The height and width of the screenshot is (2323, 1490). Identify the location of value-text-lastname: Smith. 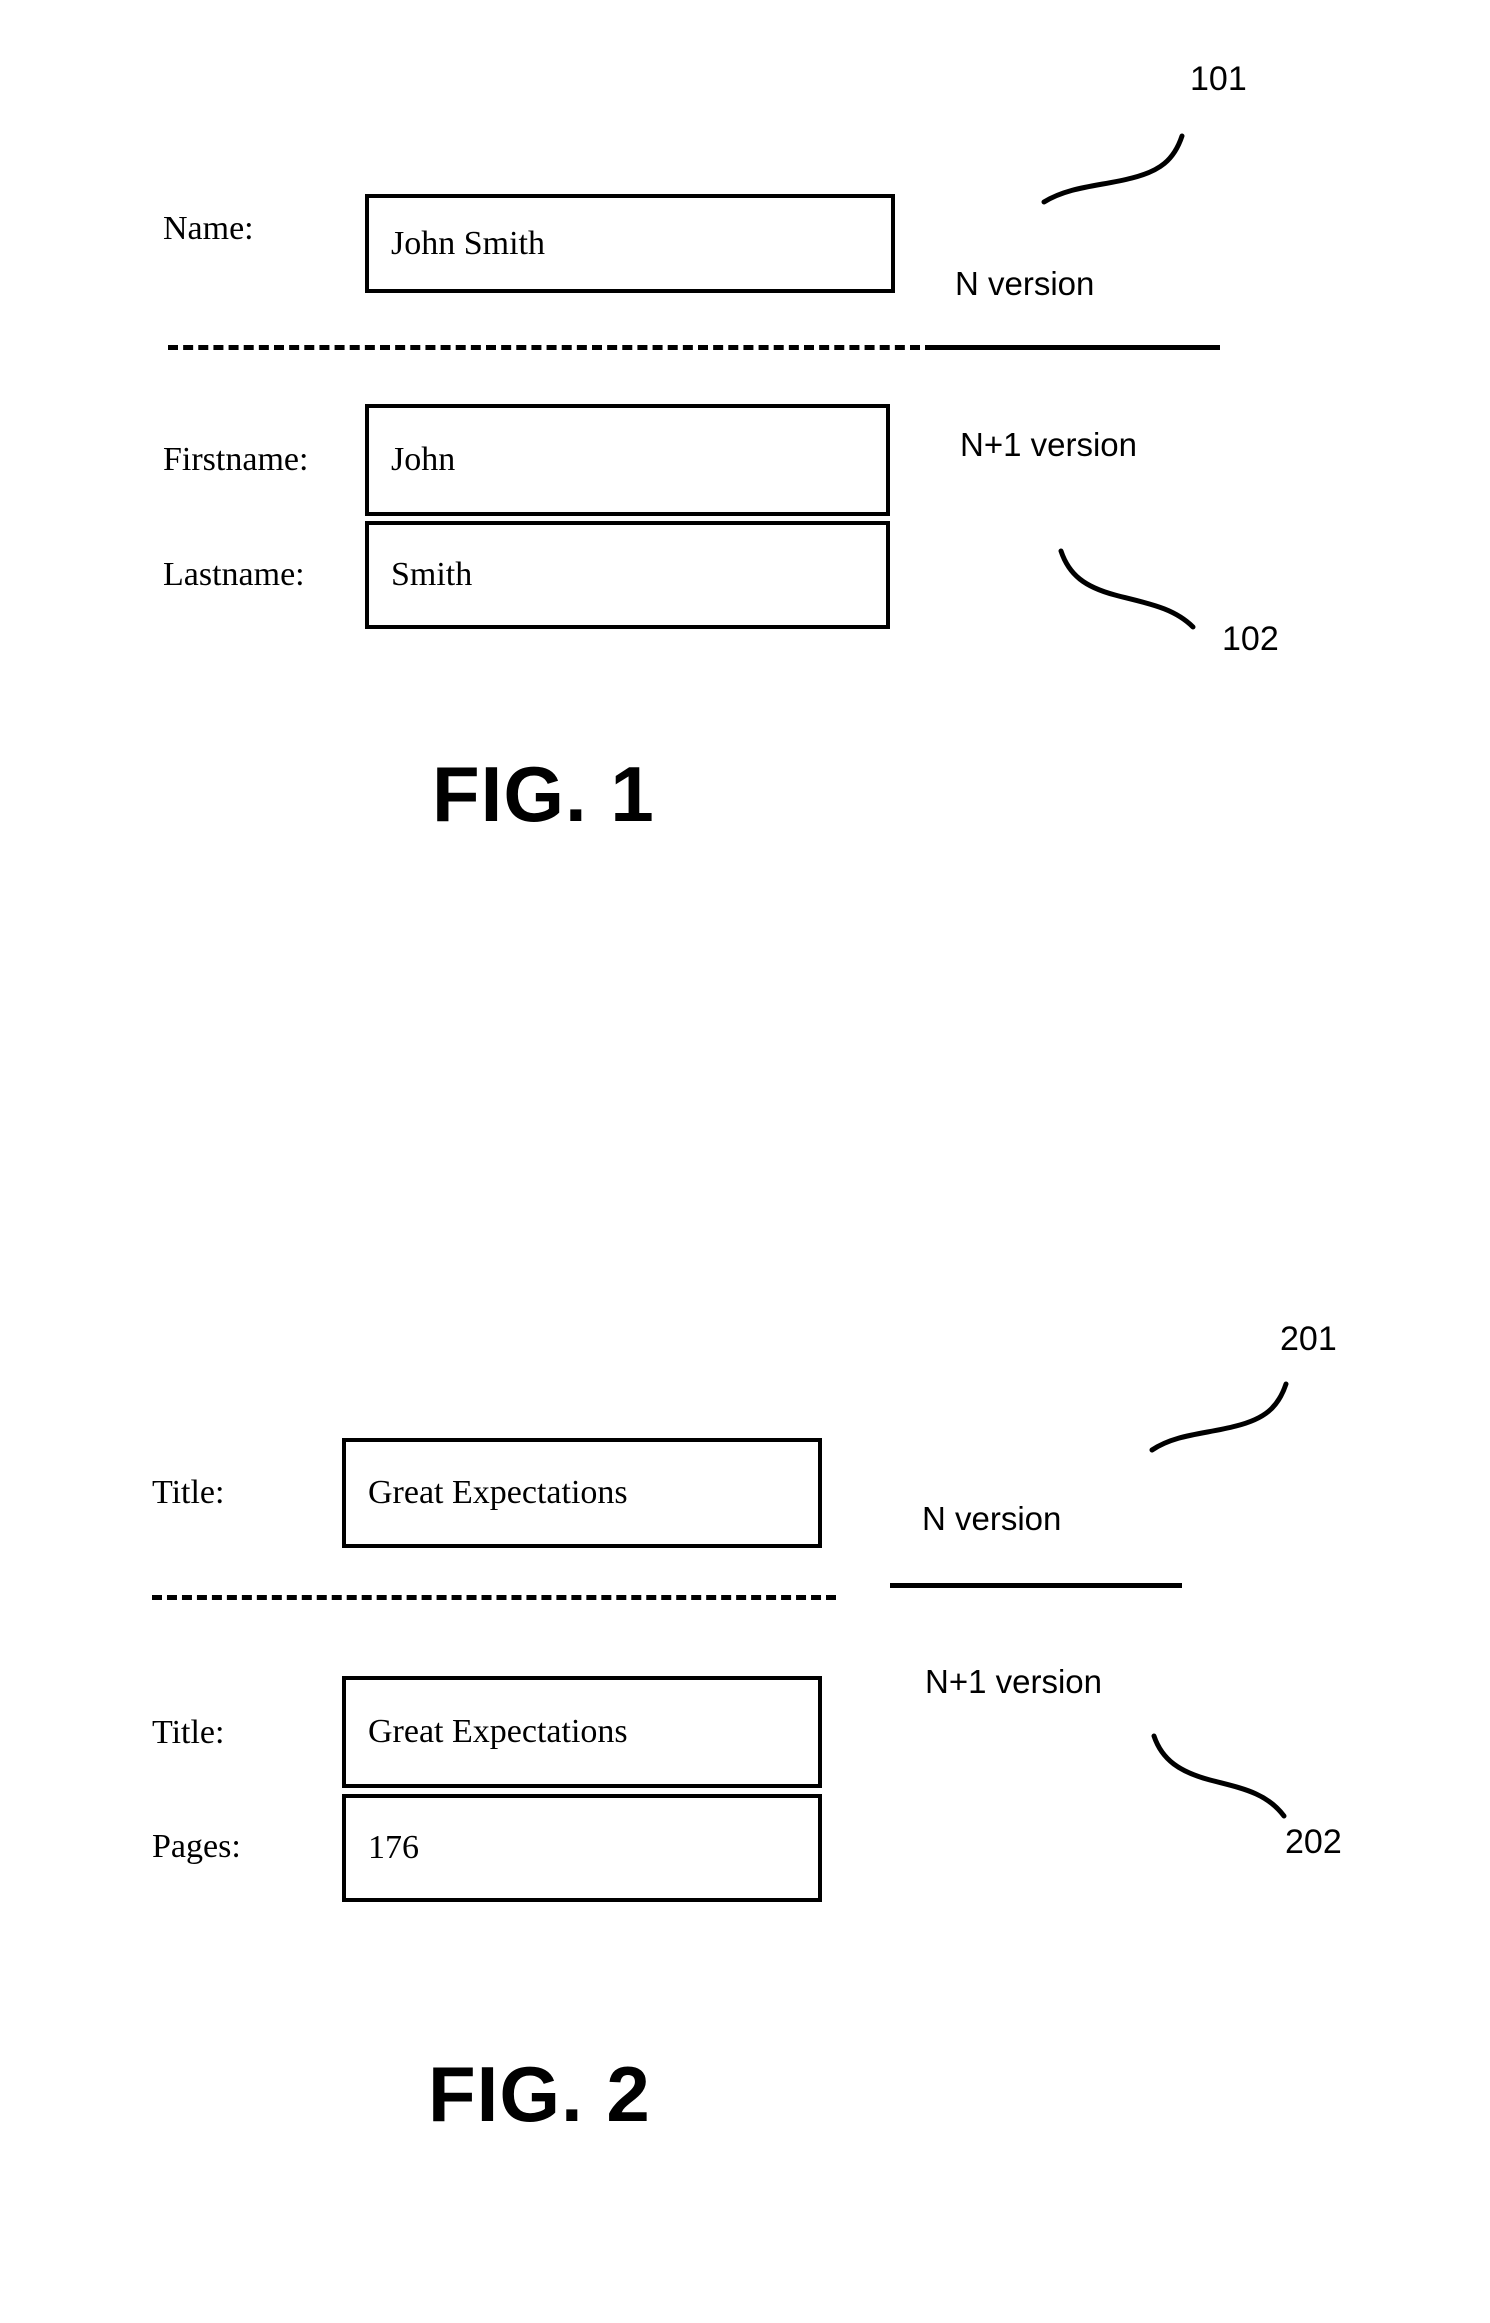
(432, 574).